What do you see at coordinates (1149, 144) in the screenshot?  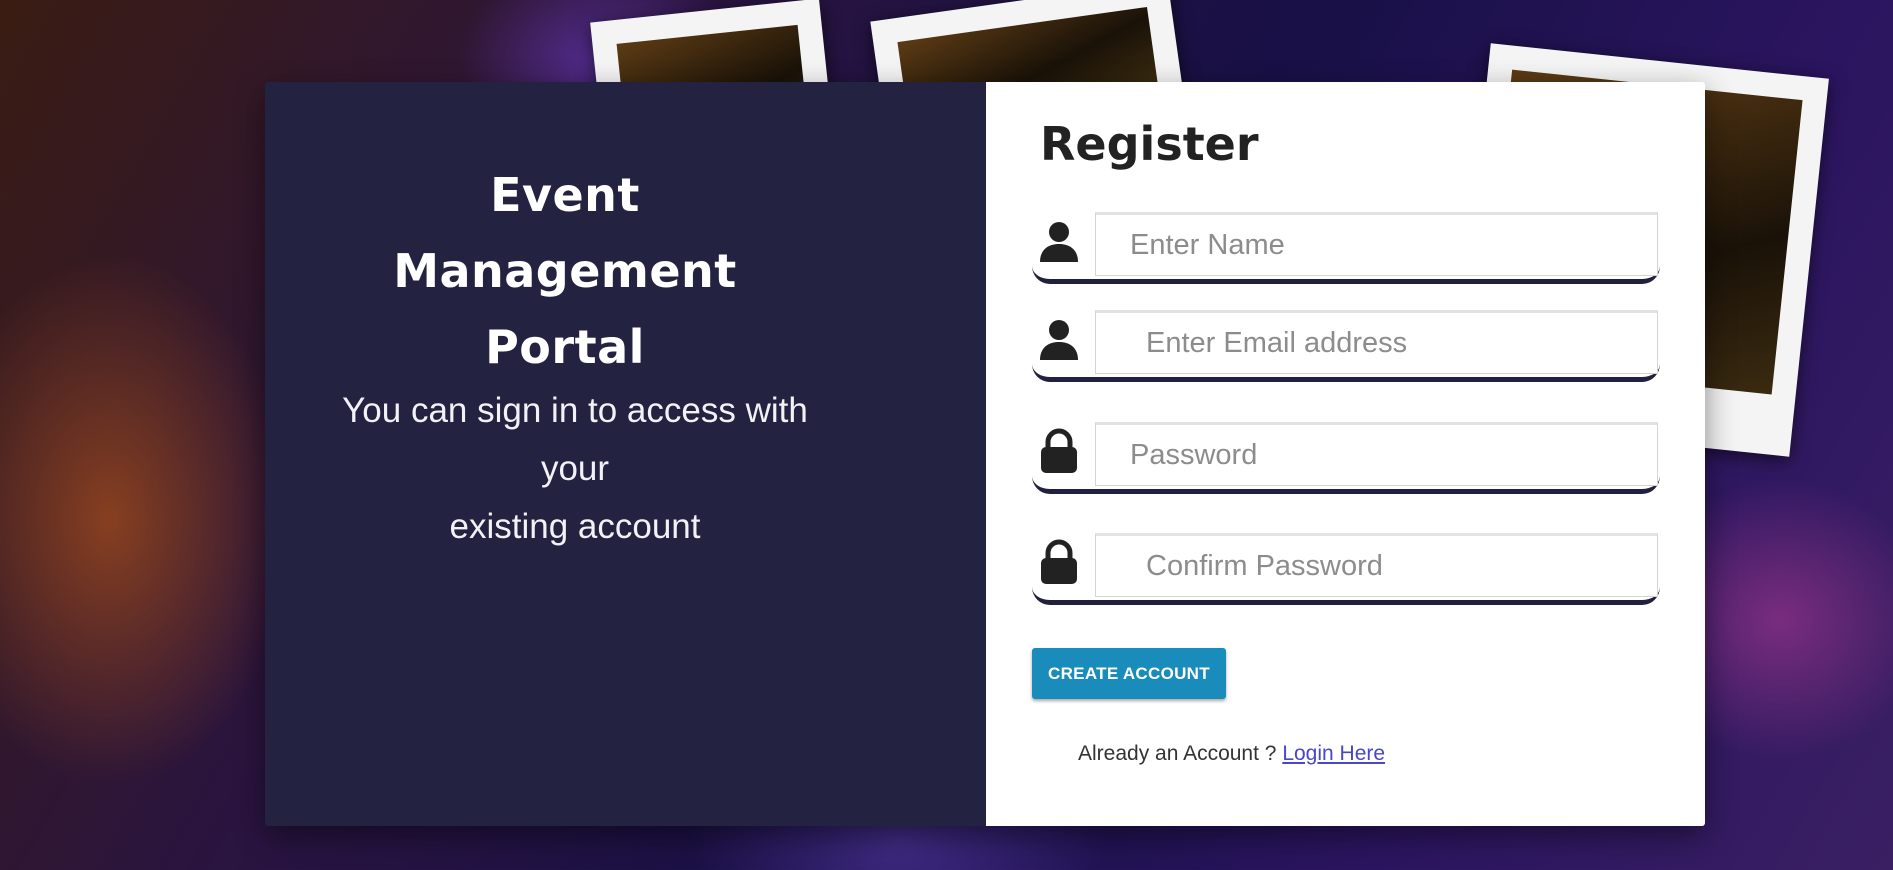 I see `register-title: Register` at bounding box center [1149, 144].